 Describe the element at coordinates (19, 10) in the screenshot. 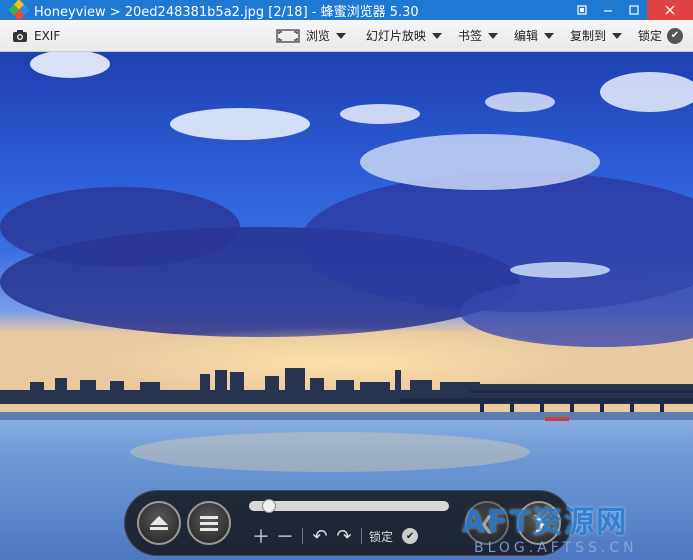

I see `honeyview-app-icon` at that location.